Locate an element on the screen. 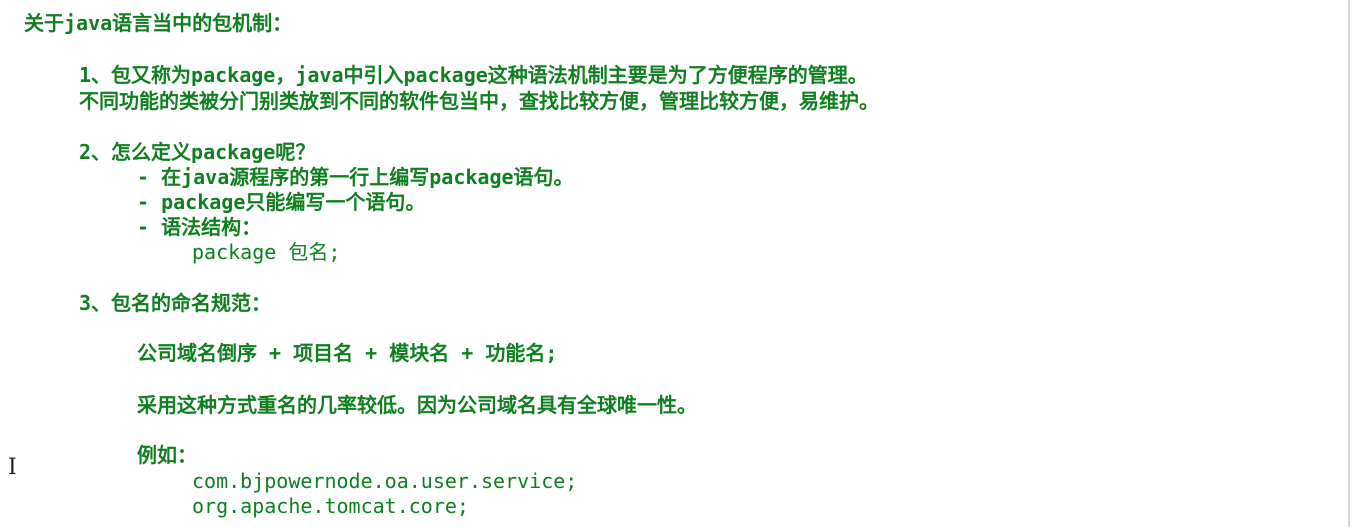 The width and height of the screenshot is (1357, 527). text-cursor-icon: I is located at coordinates (12, 467).